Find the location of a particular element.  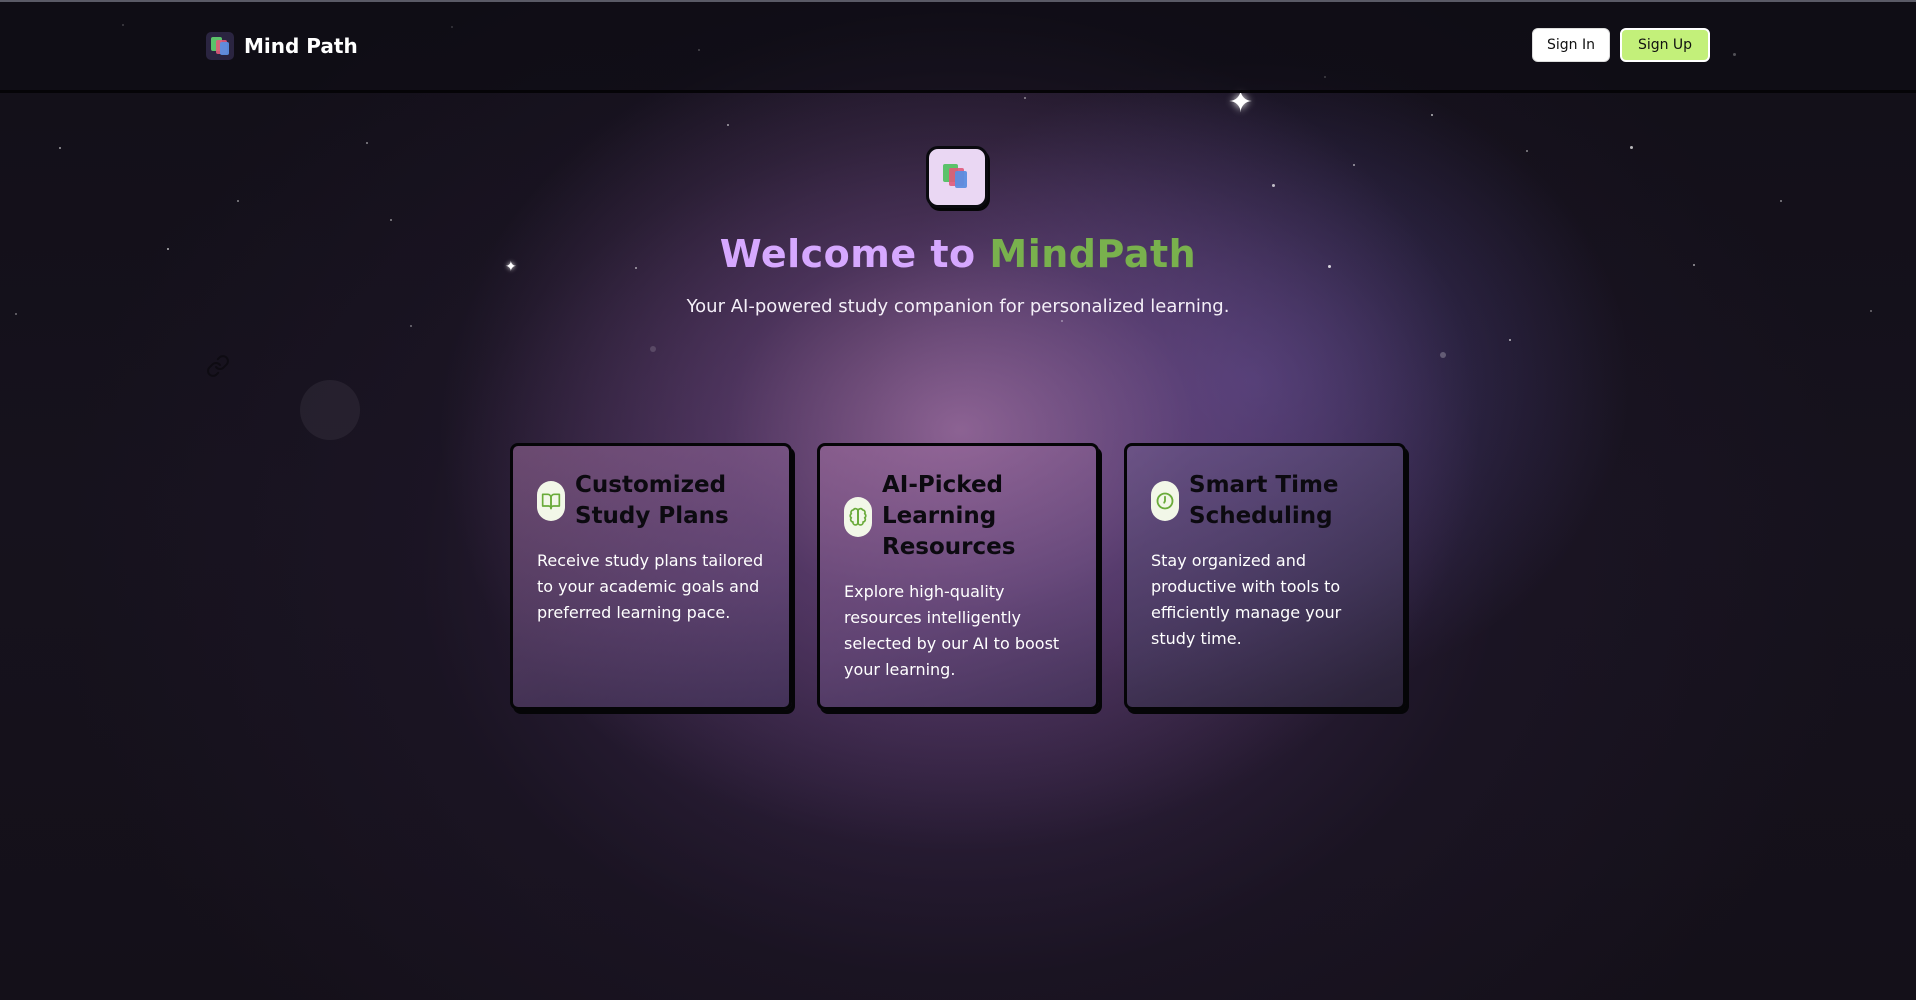

sign-in-button: Sign In is located at coordinates (1571, 45).